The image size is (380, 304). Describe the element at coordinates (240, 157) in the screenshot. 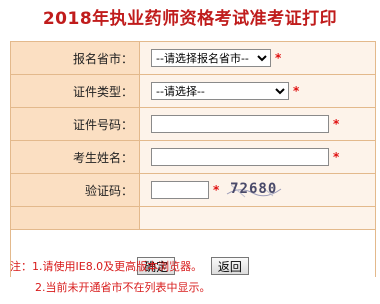

I see `name-input` at that location.